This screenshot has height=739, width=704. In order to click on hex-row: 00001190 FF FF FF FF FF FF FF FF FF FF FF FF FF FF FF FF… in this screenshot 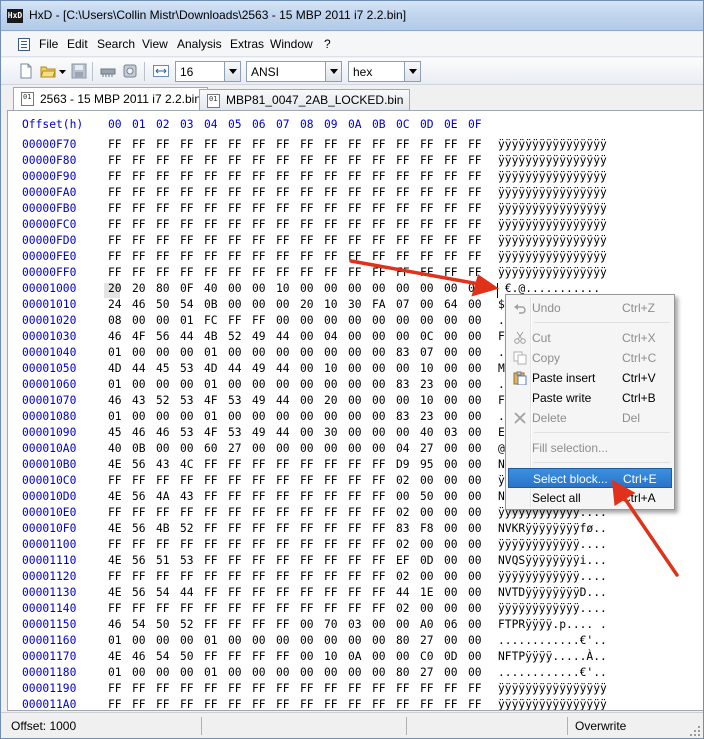, I will do `click(355, 690)`.